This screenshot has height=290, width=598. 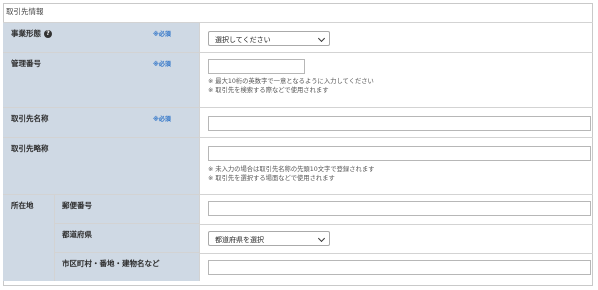 What do you see at coordinates (30, 148) in the screenshot?
I see `client-short-name-label: 取引先略称` at bounding box center [30, 148].